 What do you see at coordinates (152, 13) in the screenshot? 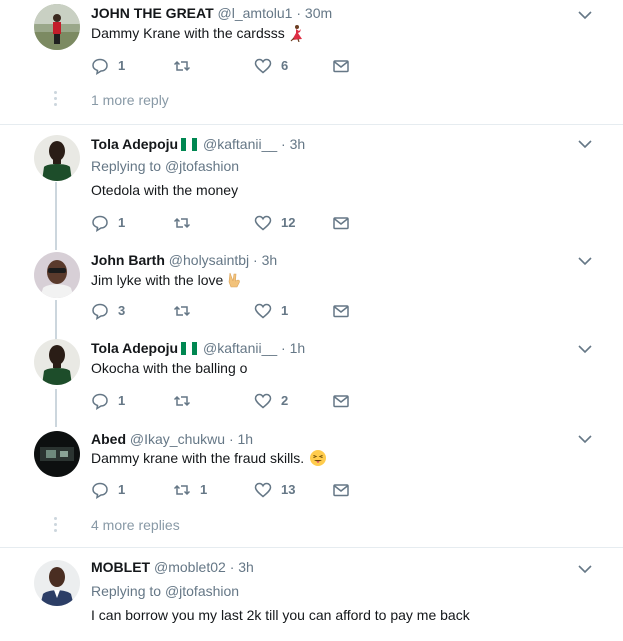
I see `display-name: JOHN THE GREAT` at bounding box center [152, 13].